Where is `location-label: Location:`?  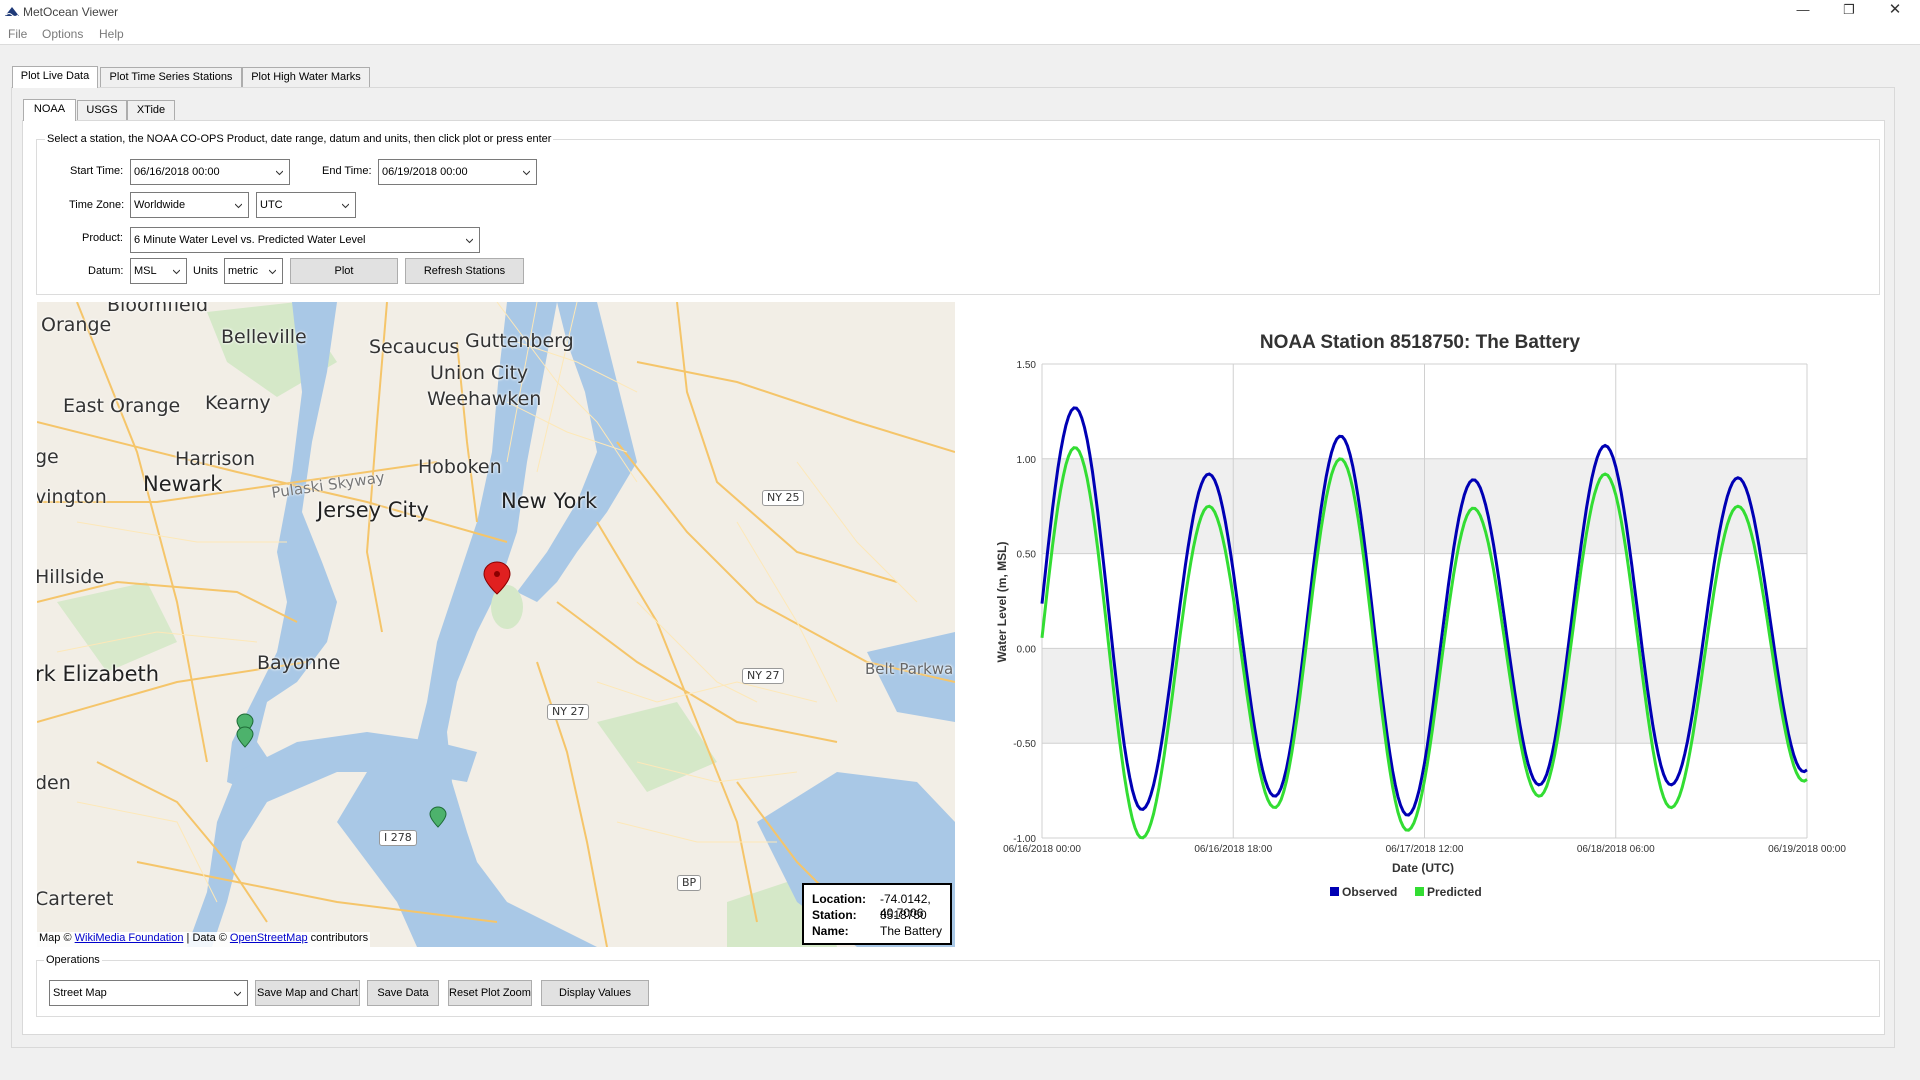
location-label: Location: is located at coordinates (839, 899).